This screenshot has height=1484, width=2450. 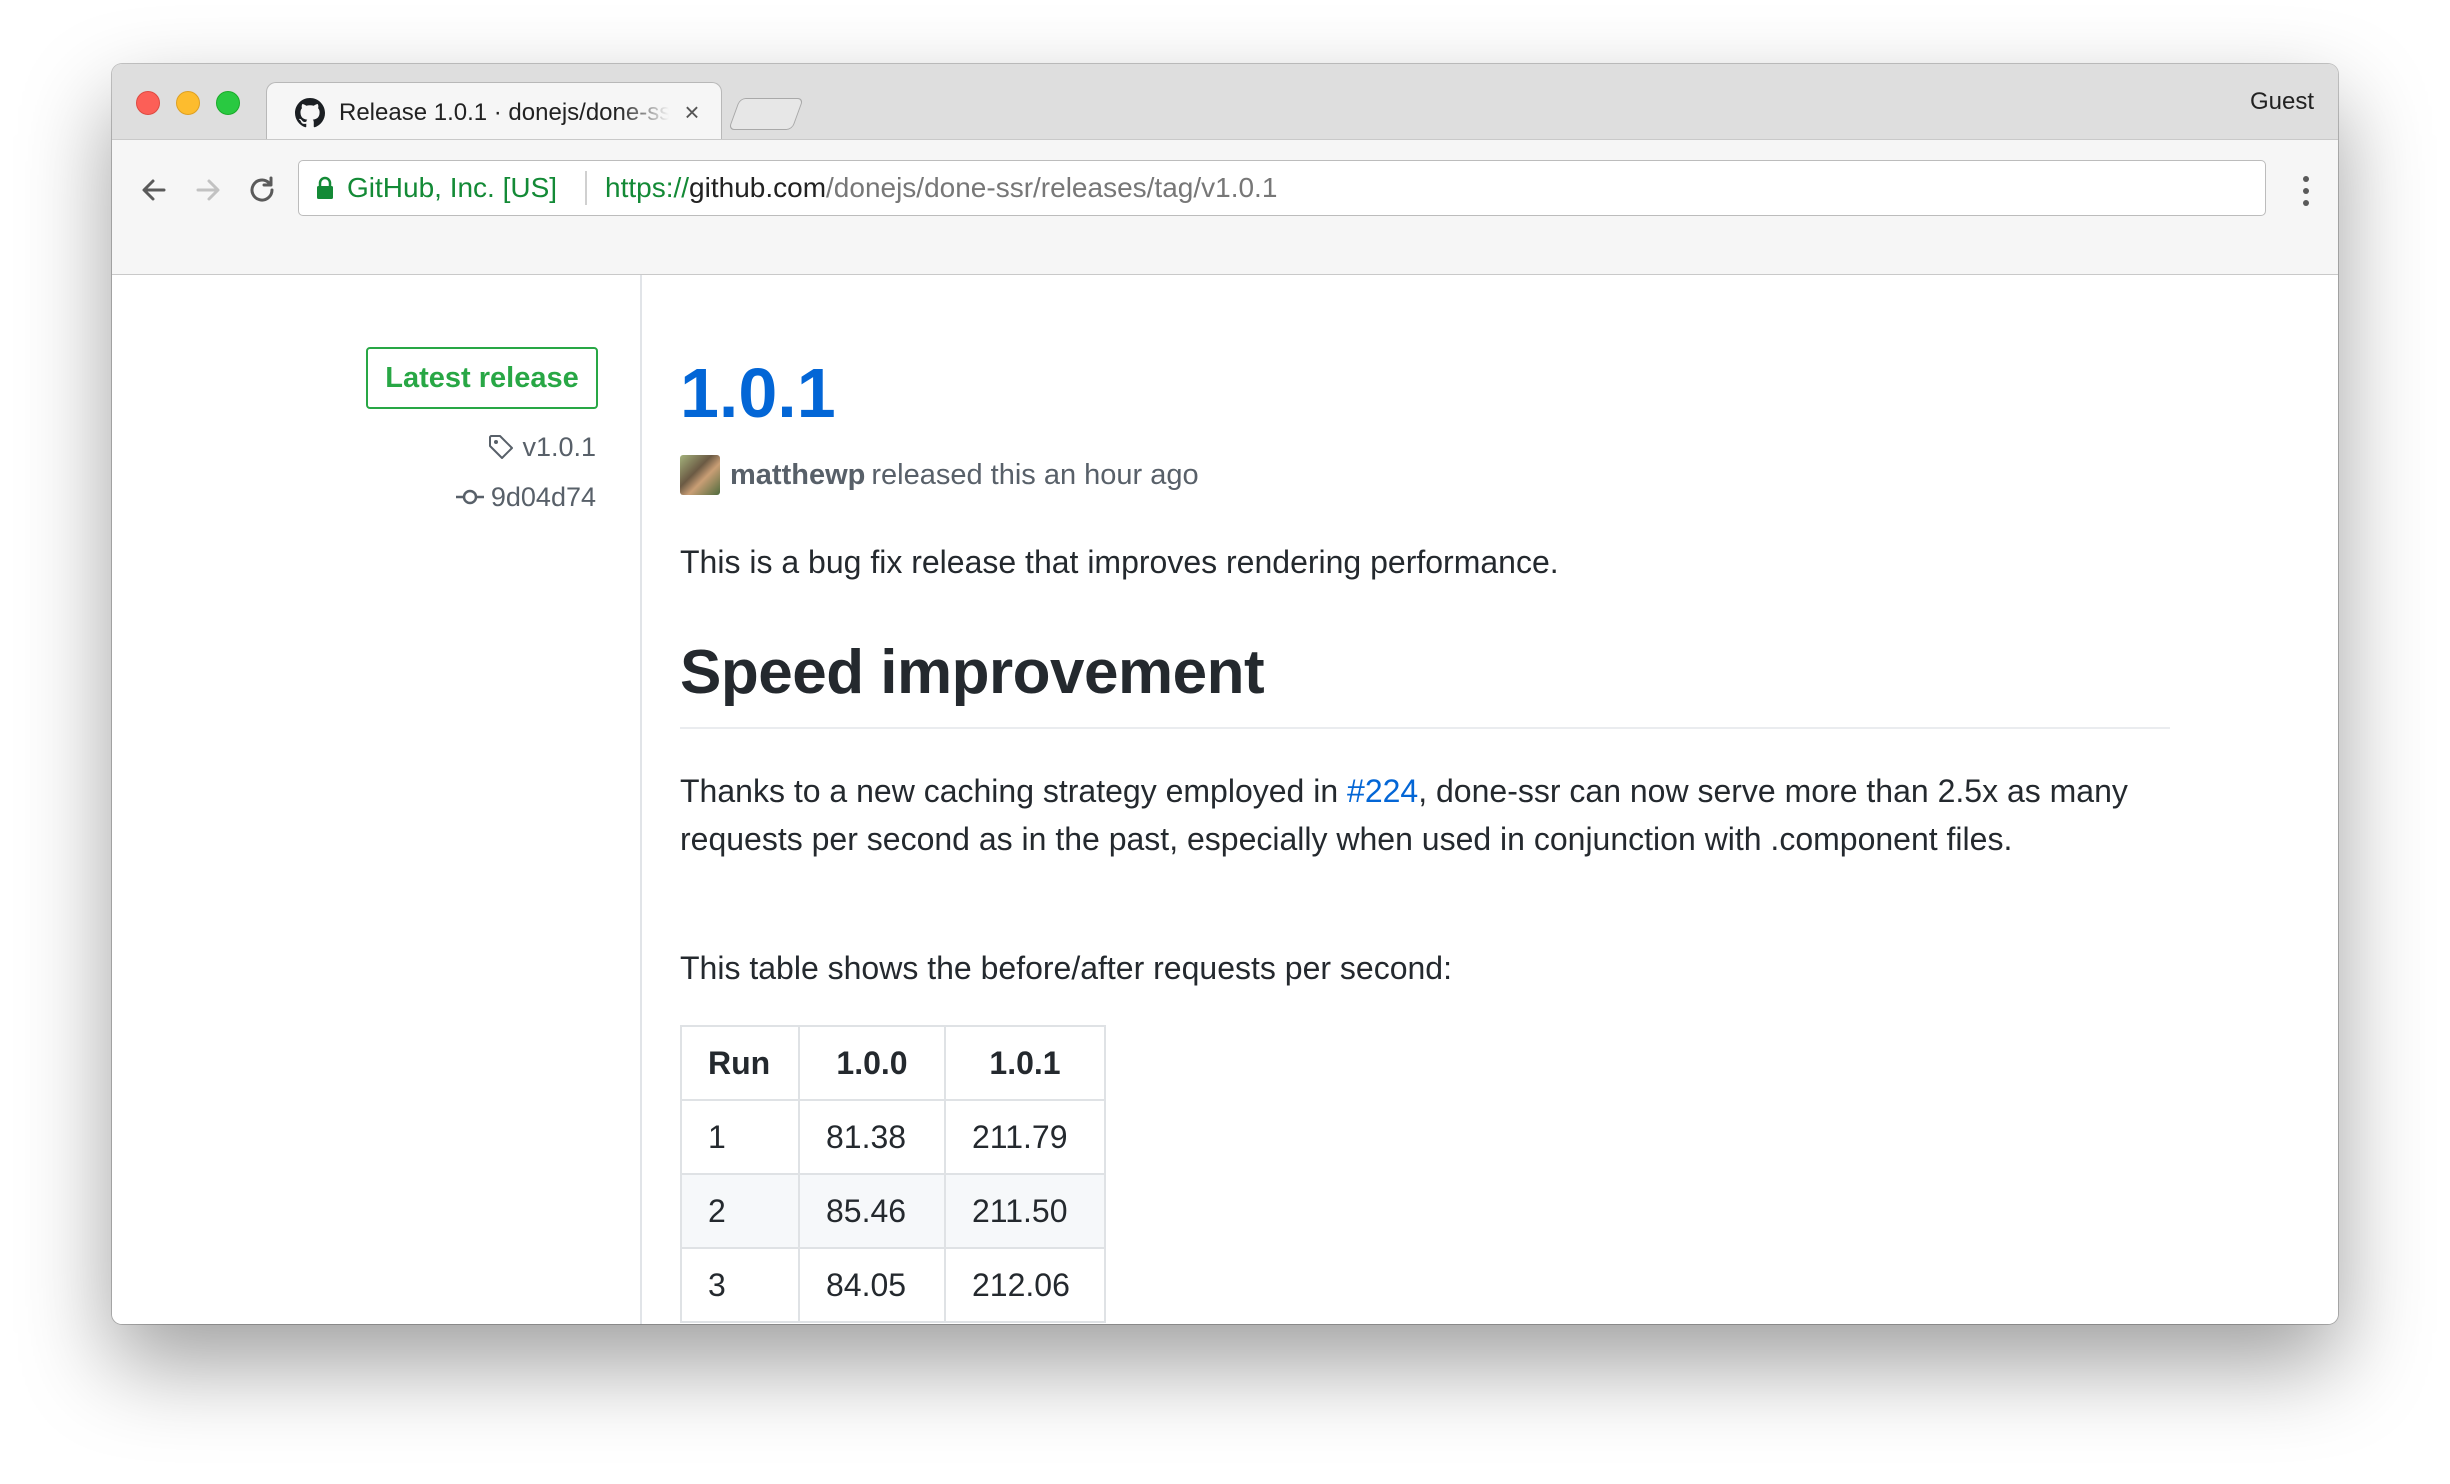 I want to click on commit-icon, so click(x=469, y=497).